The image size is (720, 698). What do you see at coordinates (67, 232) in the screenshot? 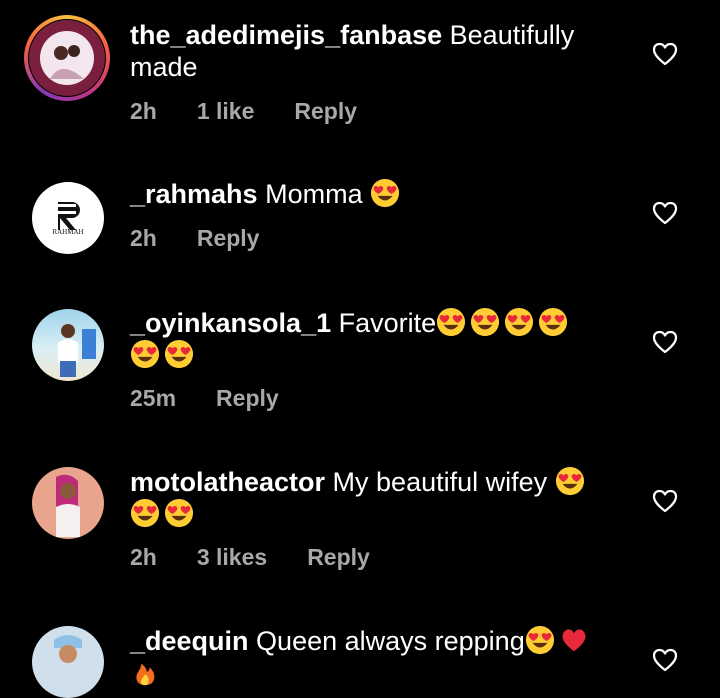
I see `svg-text: RAHMAH` at bounding box center [67, 232].